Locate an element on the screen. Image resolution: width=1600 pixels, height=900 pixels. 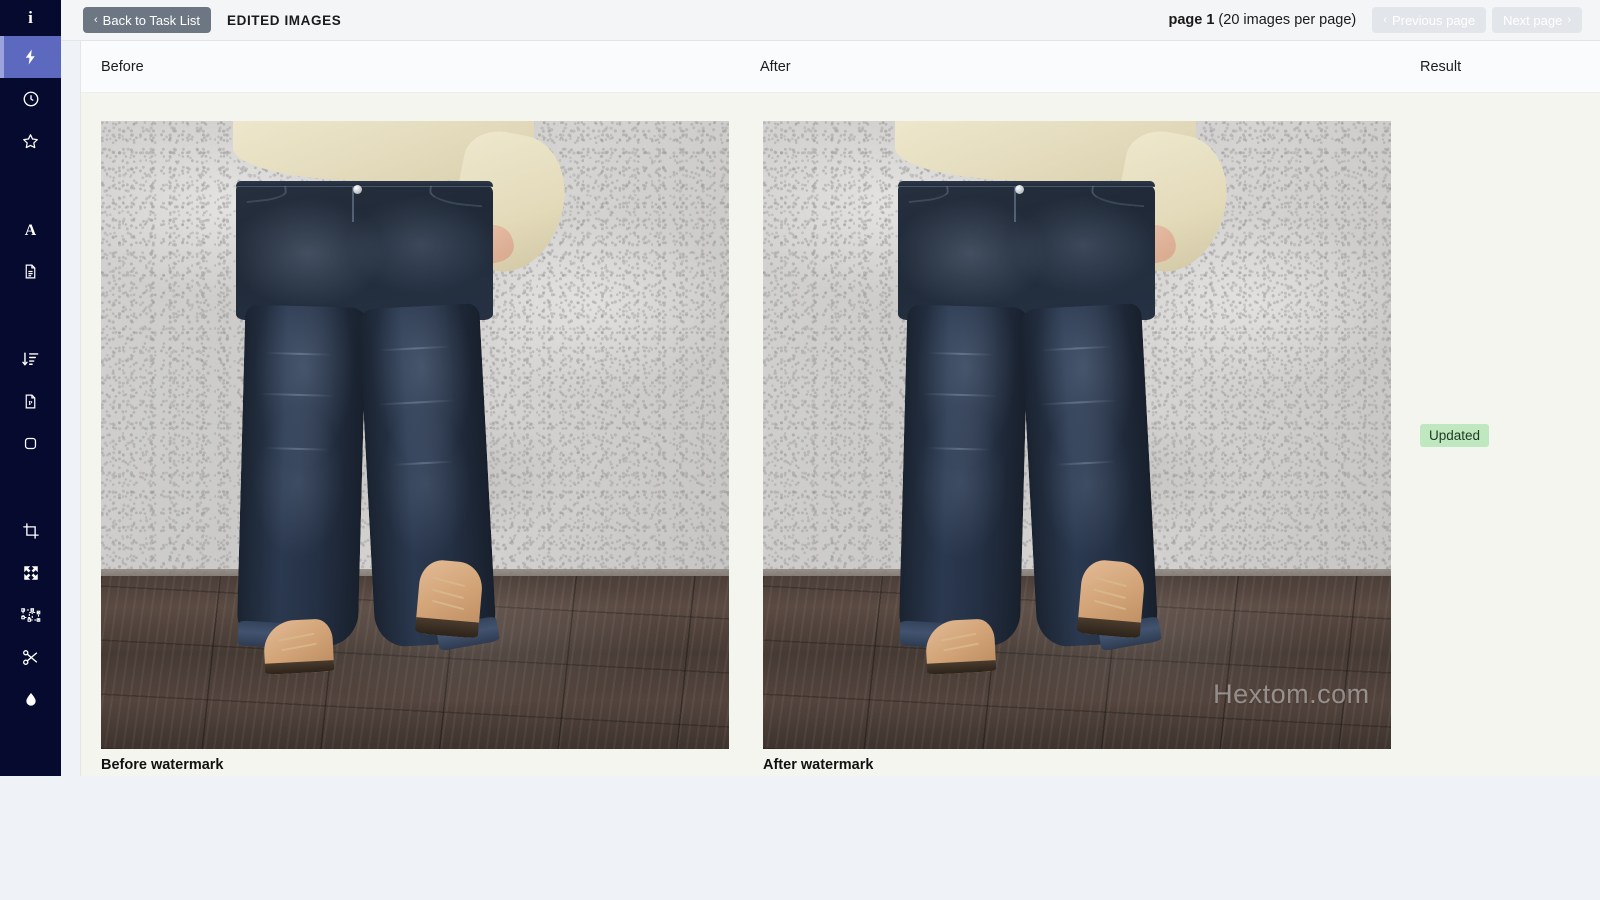
crop-icon is located at coordinates (31, 531).